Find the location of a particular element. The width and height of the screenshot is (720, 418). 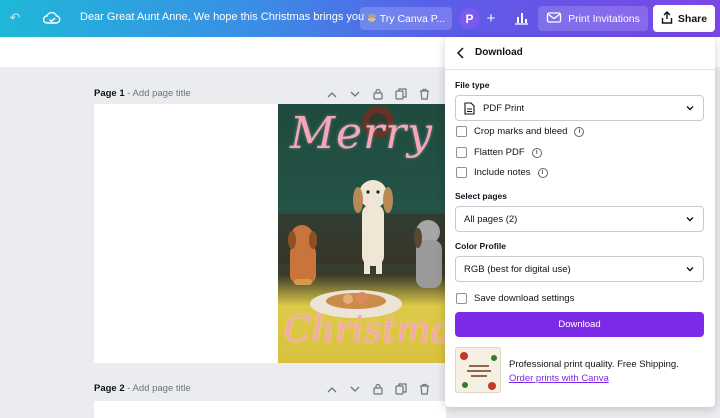

option-crop-marks: Crop marks and bleed i is located at coordinates (520, 131).